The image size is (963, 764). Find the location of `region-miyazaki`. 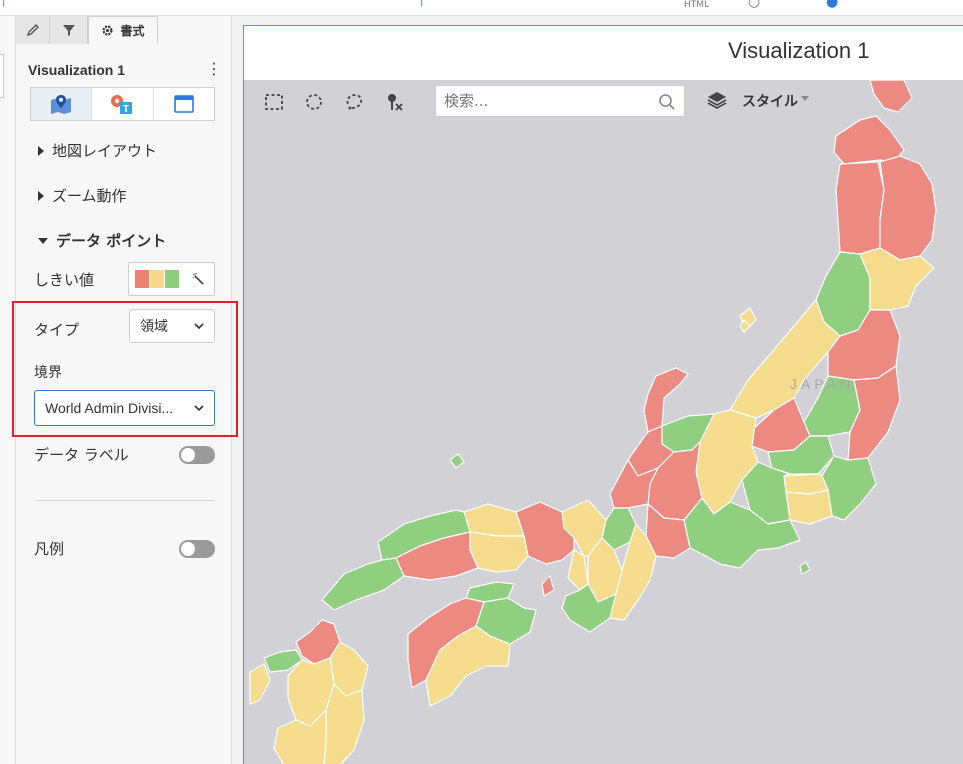

region-miyazaki is located at coordinates (344, 723).